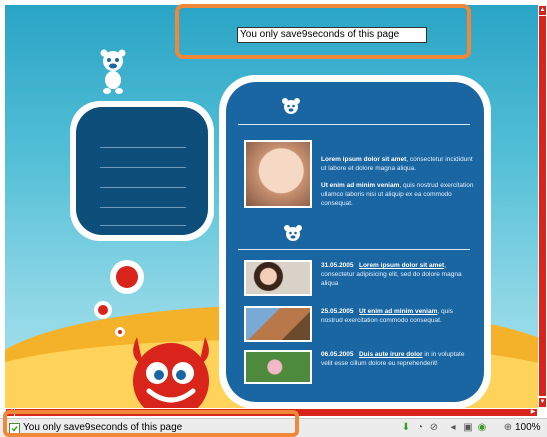 This screenshot has width=547, height=437. What do you see at coordinates (482, 428) in the screenshot?
I see `security-icon: ◉` at bounding box center [482, 428].